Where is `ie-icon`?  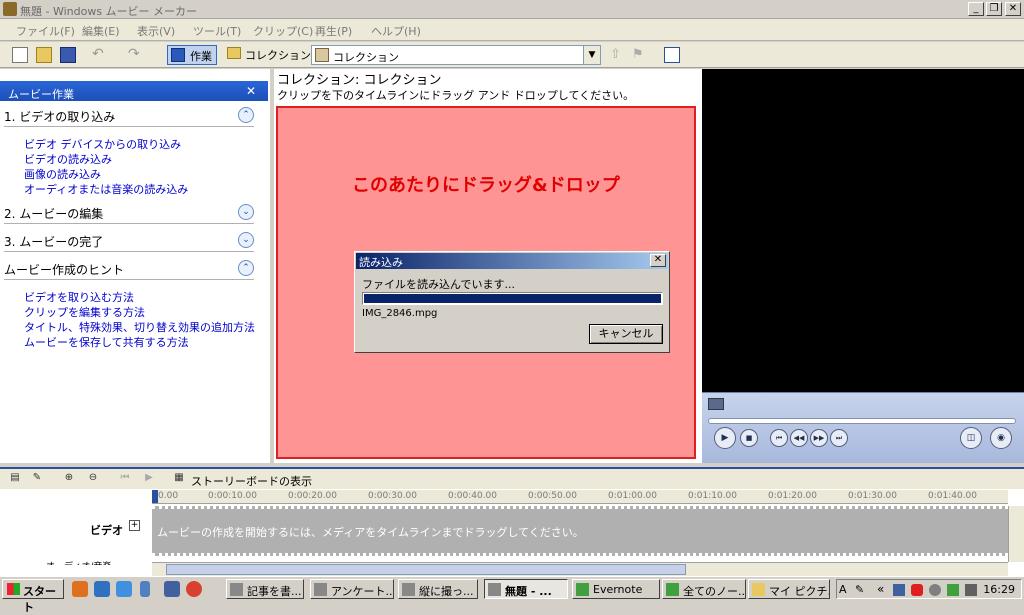
ie-icon is located at coordinates (124, 589).